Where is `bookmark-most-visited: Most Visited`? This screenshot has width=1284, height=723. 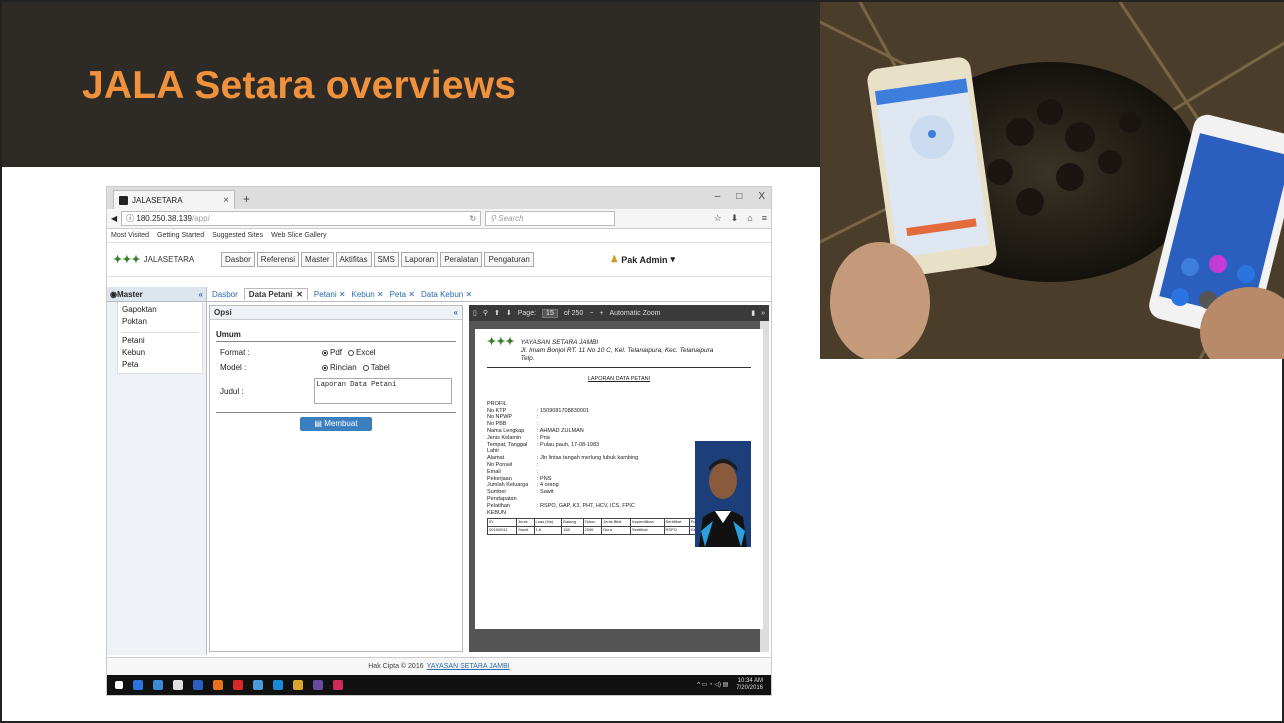
bookmark-most-visited: Most Visited is located at coordinates (130, 235).